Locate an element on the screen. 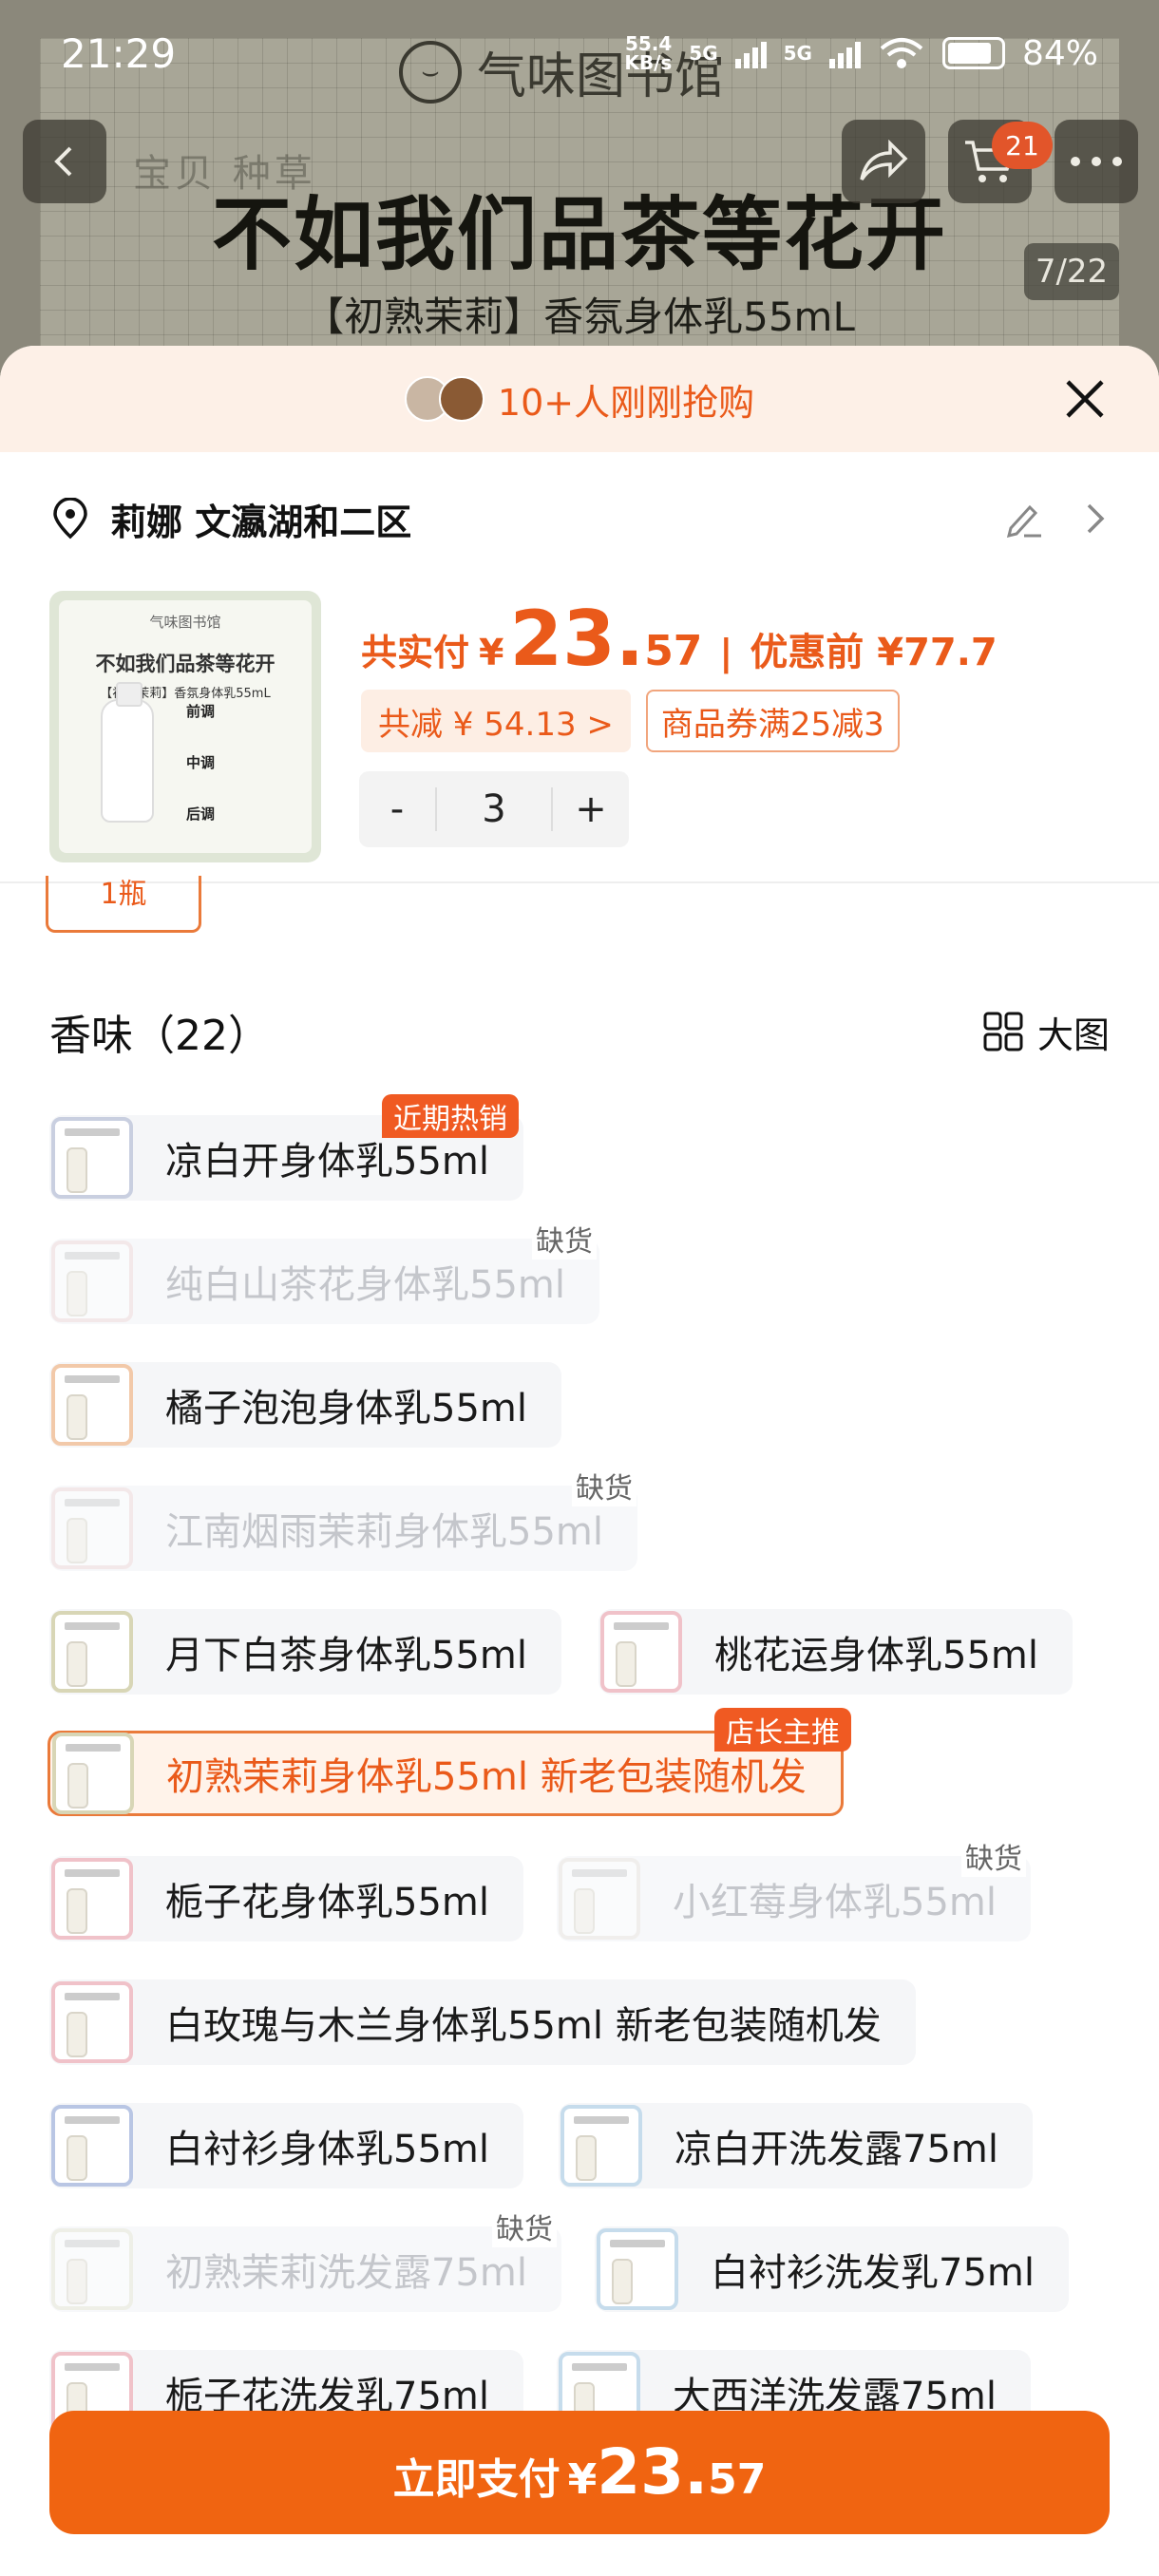 This screenshot has width=1159, height=2576. promo-text: 10+人刚刚抢购 is located at coordinates (626, 402).